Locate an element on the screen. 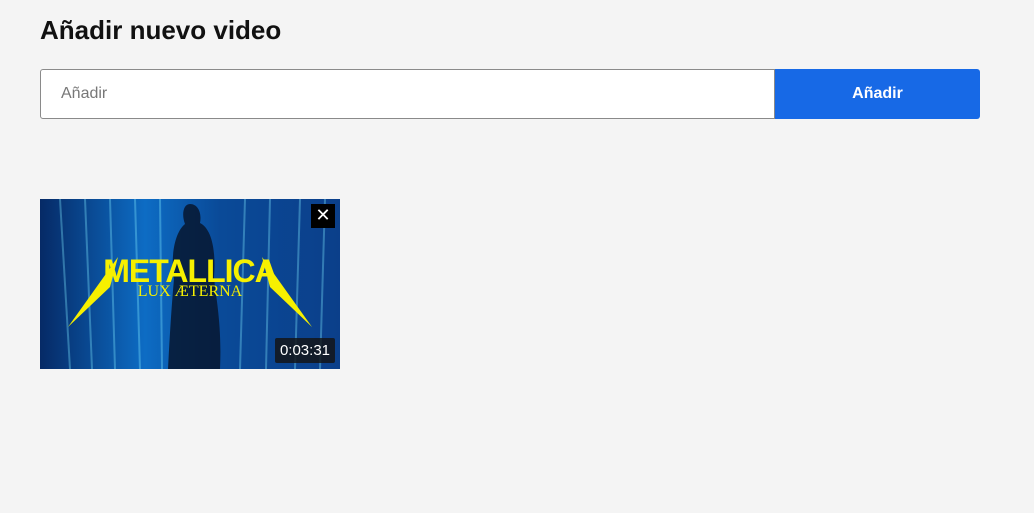 The height and width of the screenshot is (513, 1034). add-video-button: Añadir is located at coordinates (877, 94).